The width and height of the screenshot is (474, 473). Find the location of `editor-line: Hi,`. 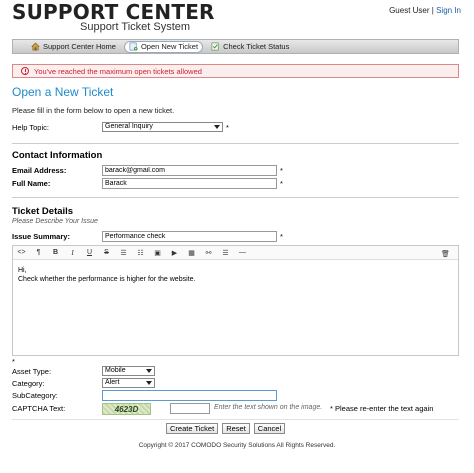

editor-line: Hi, is located at coordinates (22, 270).